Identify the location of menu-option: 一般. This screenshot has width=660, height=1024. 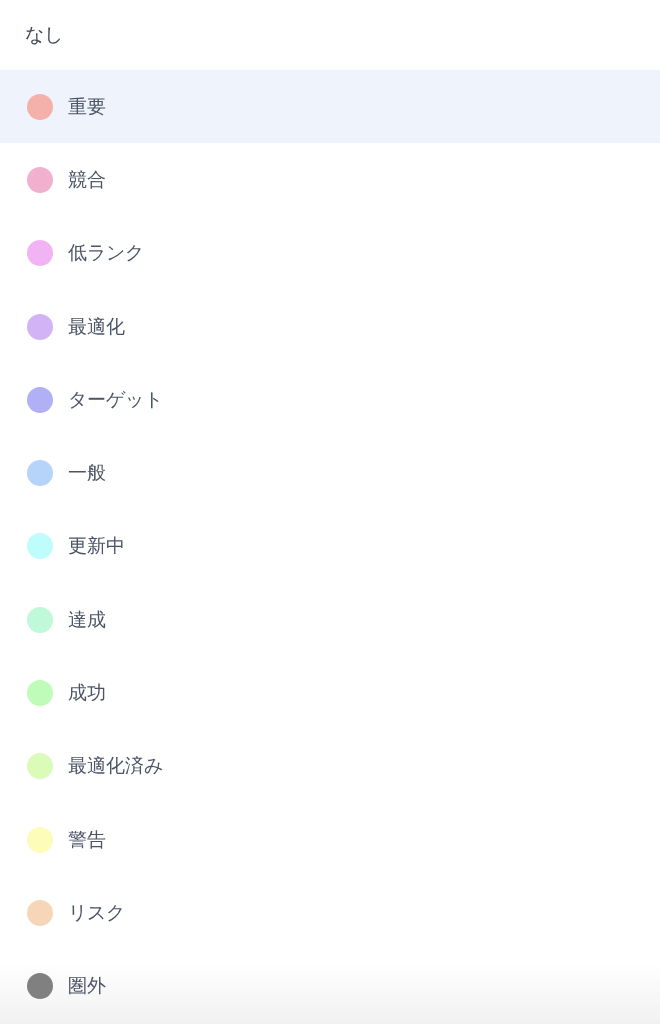
(330, 473).